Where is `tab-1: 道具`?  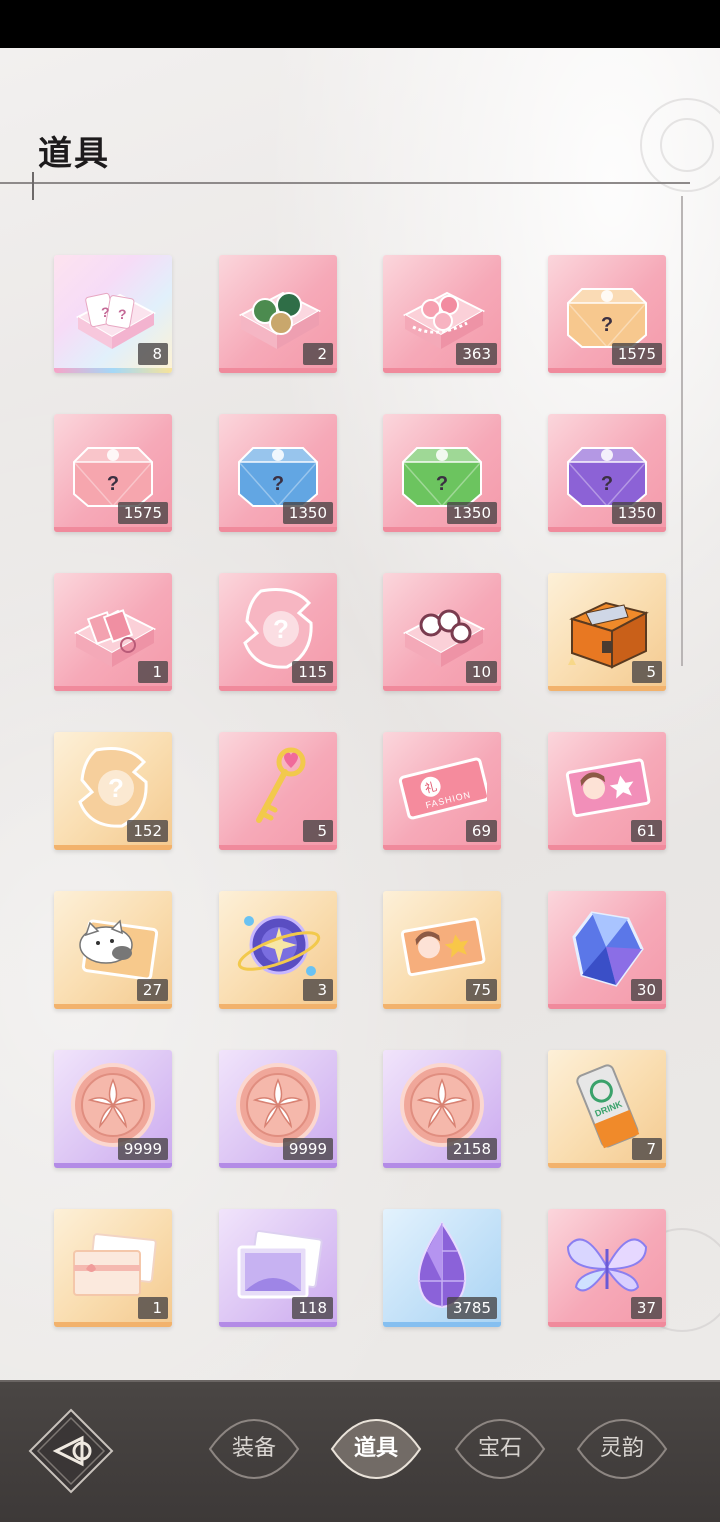
tab-1: 道具 is located at coordinates (376, 1449).